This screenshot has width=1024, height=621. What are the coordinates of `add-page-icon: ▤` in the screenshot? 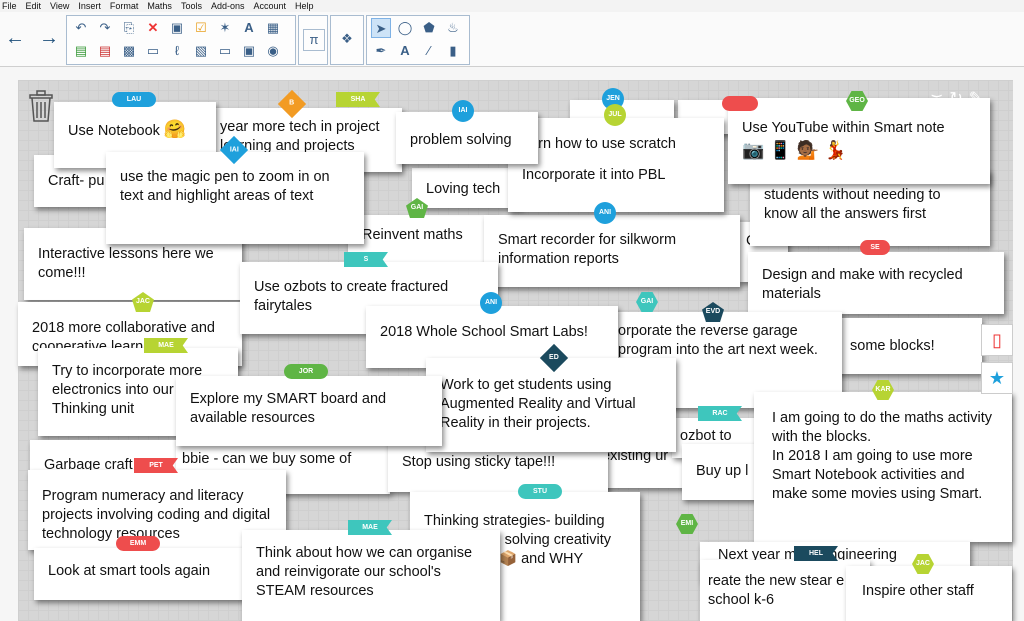 It's located at (81, 51).